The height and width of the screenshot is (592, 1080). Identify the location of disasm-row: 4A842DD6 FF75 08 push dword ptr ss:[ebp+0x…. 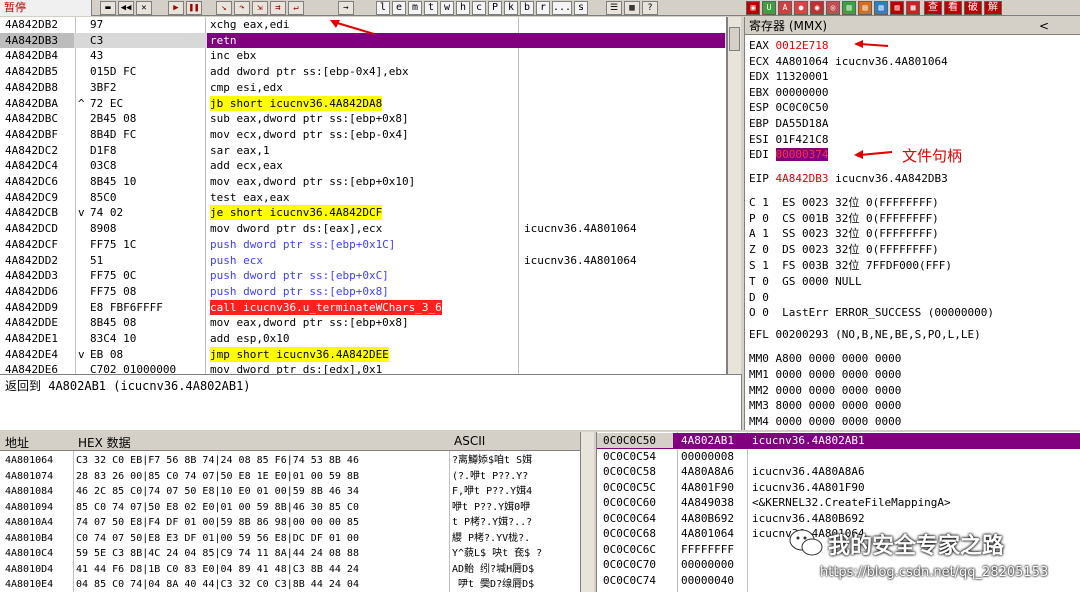
(363, 292).